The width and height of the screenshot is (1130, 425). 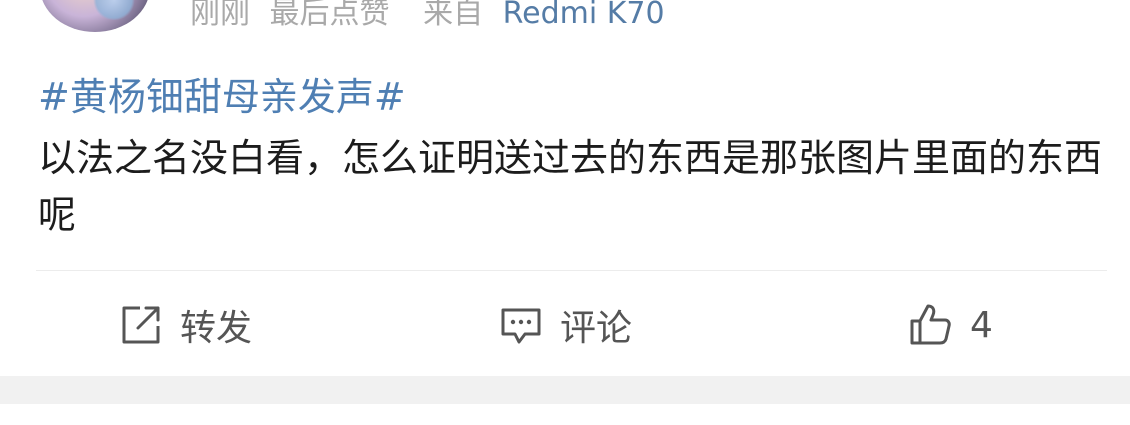 I want to click on divider, so click(x=571, y=270).